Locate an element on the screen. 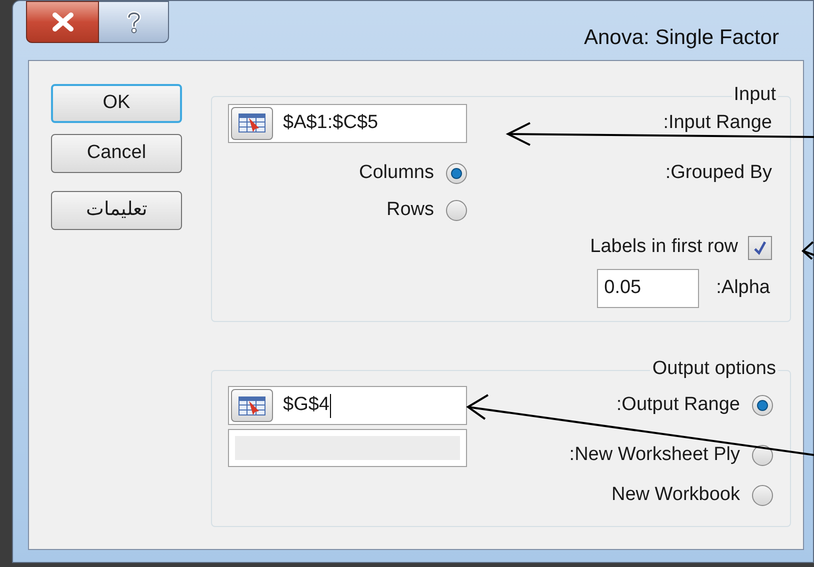 The height and width of the screenshot is (567, 814). check-icon is located at coordinates (760, 248).